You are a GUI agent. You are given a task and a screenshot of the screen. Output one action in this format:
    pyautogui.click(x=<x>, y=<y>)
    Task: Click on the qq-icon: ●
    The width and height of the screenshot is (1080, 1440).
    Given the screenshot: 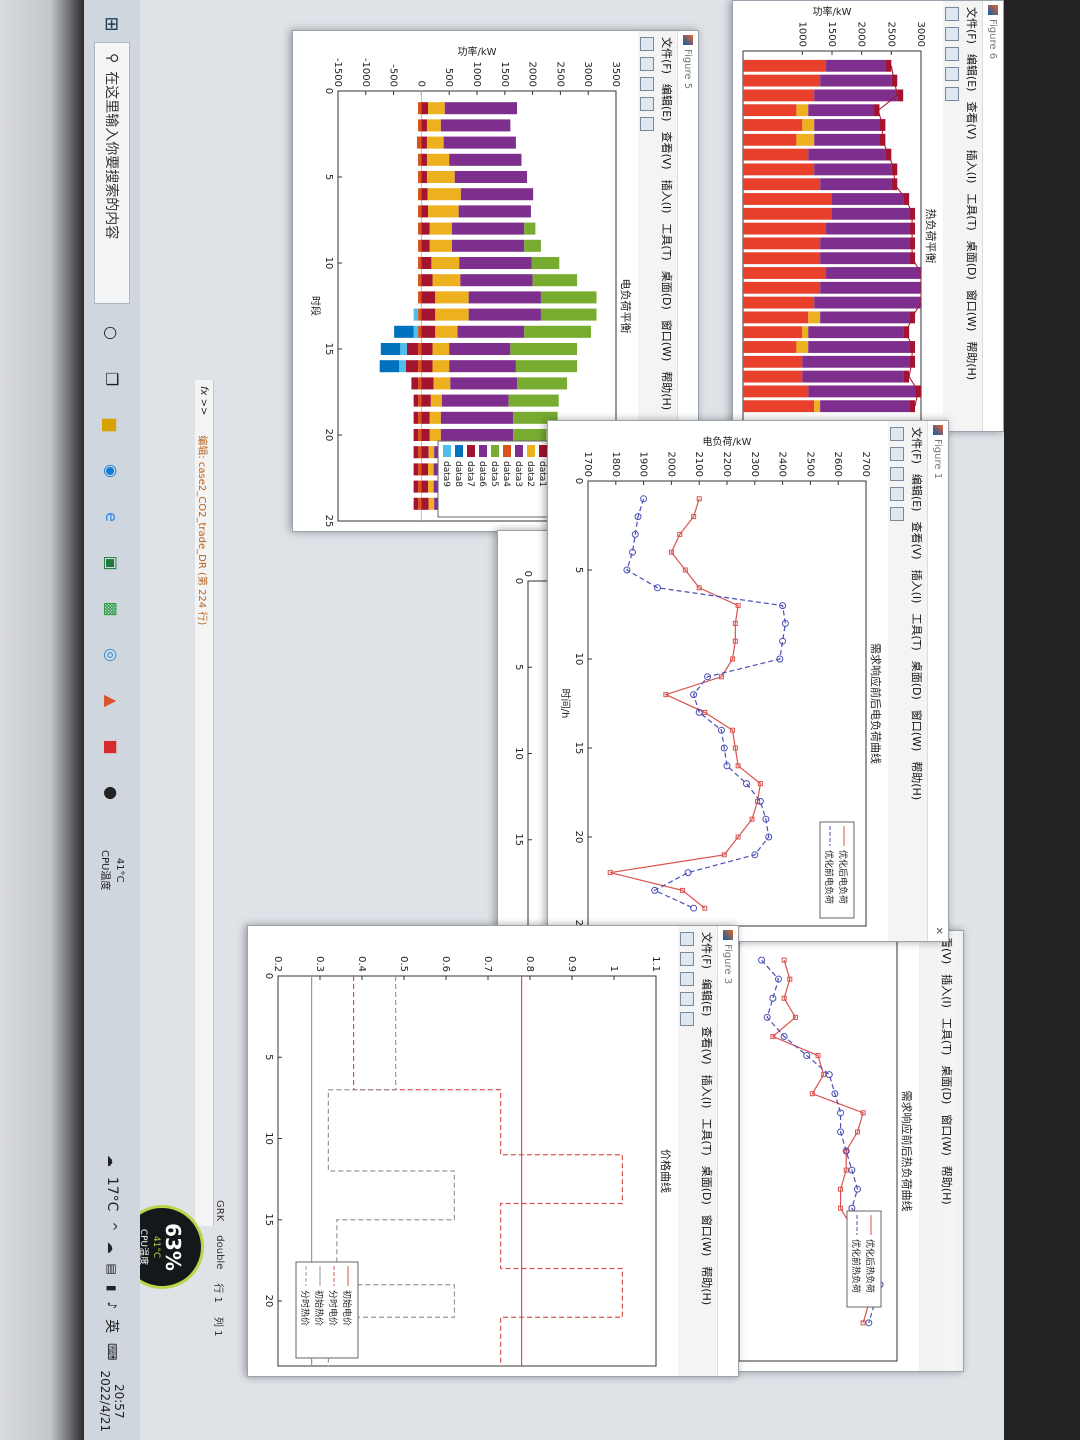 What is the action you would take?
    pyautogui.click(x=112, y=793)
    